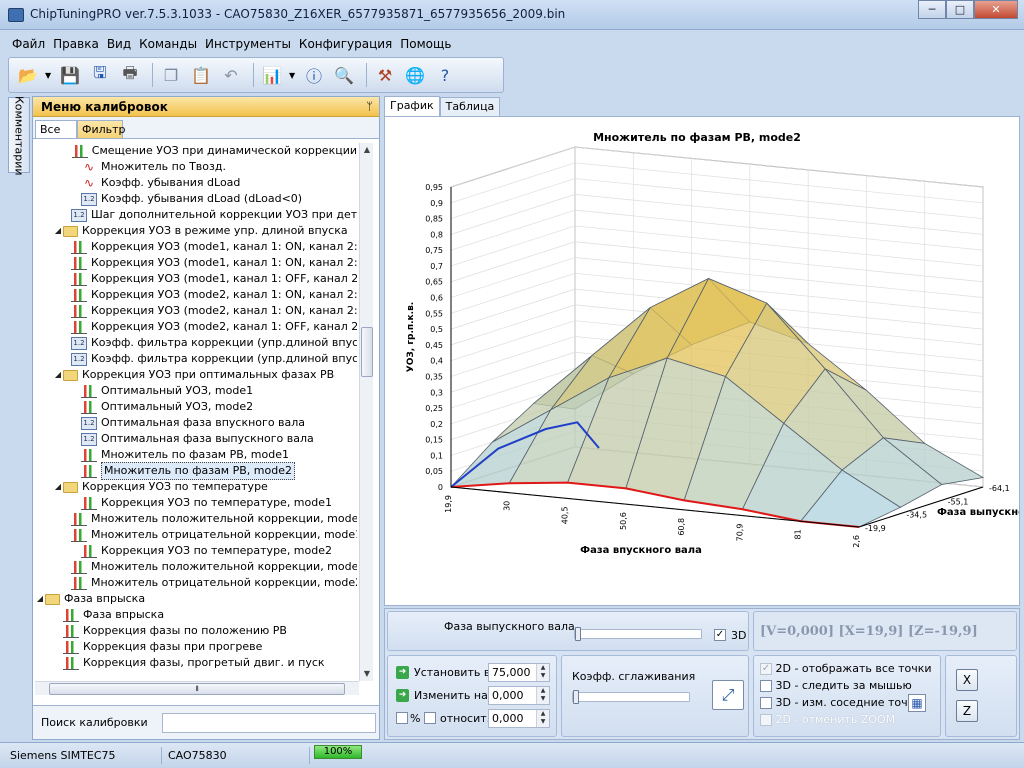  I want to click on grid-button: ▦, so click(917, 703).